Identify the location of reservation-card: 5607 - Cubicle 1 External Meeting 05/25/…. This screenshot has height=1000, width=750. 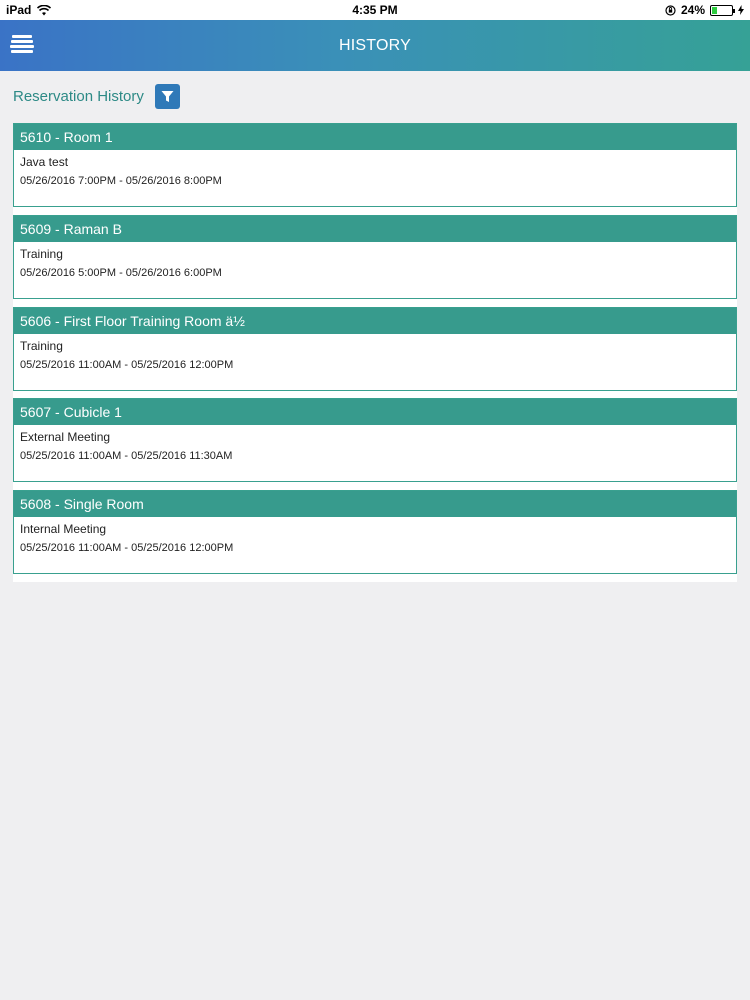
(375, 440).